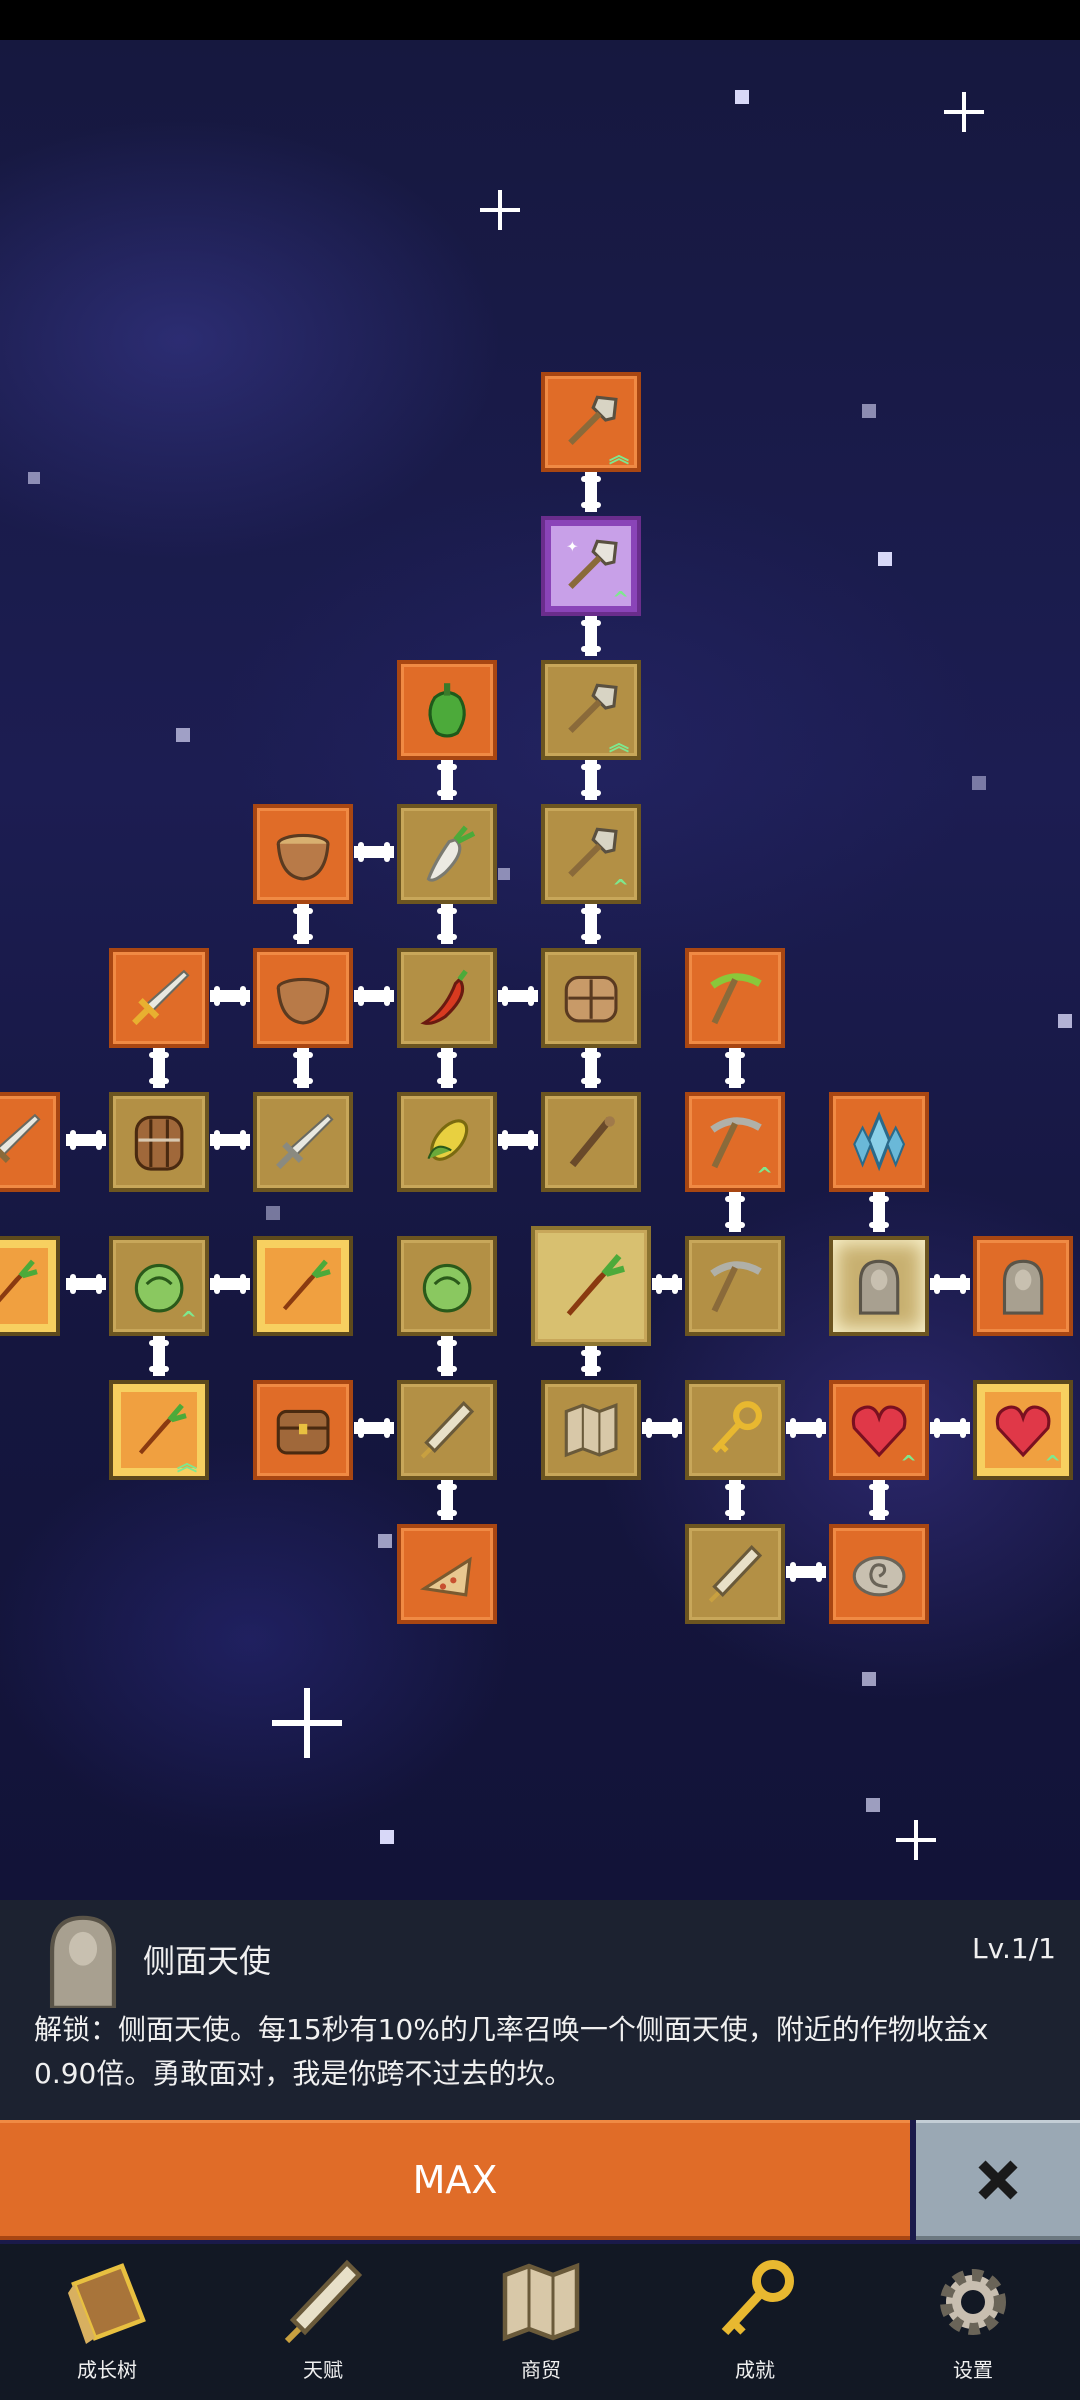 The image size is (1080, 2400). What do you see at coordinates (591, 854) in the screenshot?
I see `skill-node-shovel-4: ^` at bounding box center [591, 854].